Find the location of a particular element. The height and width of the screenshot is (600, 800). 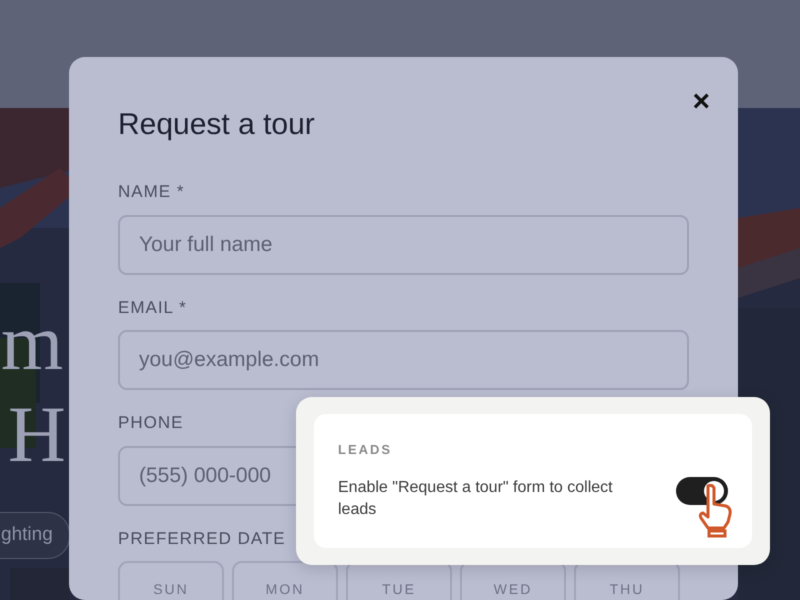

field-label: NAME * is located at coordinates (151, 192).